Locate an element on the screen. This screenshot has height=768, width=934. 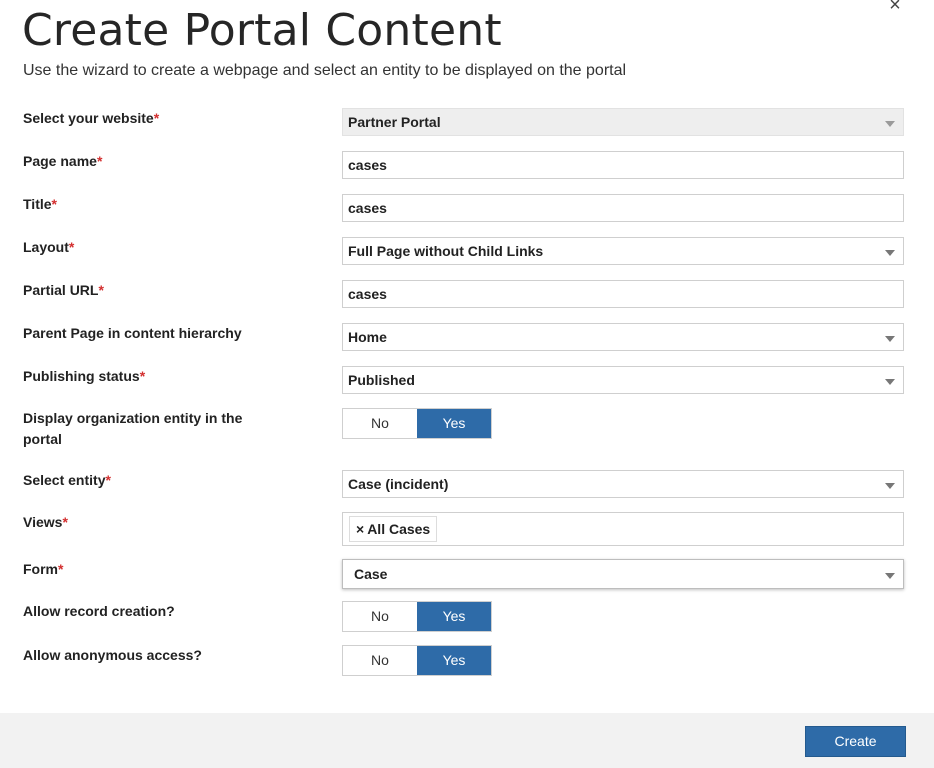
title-input: cases is located at coordinates (623, 208).